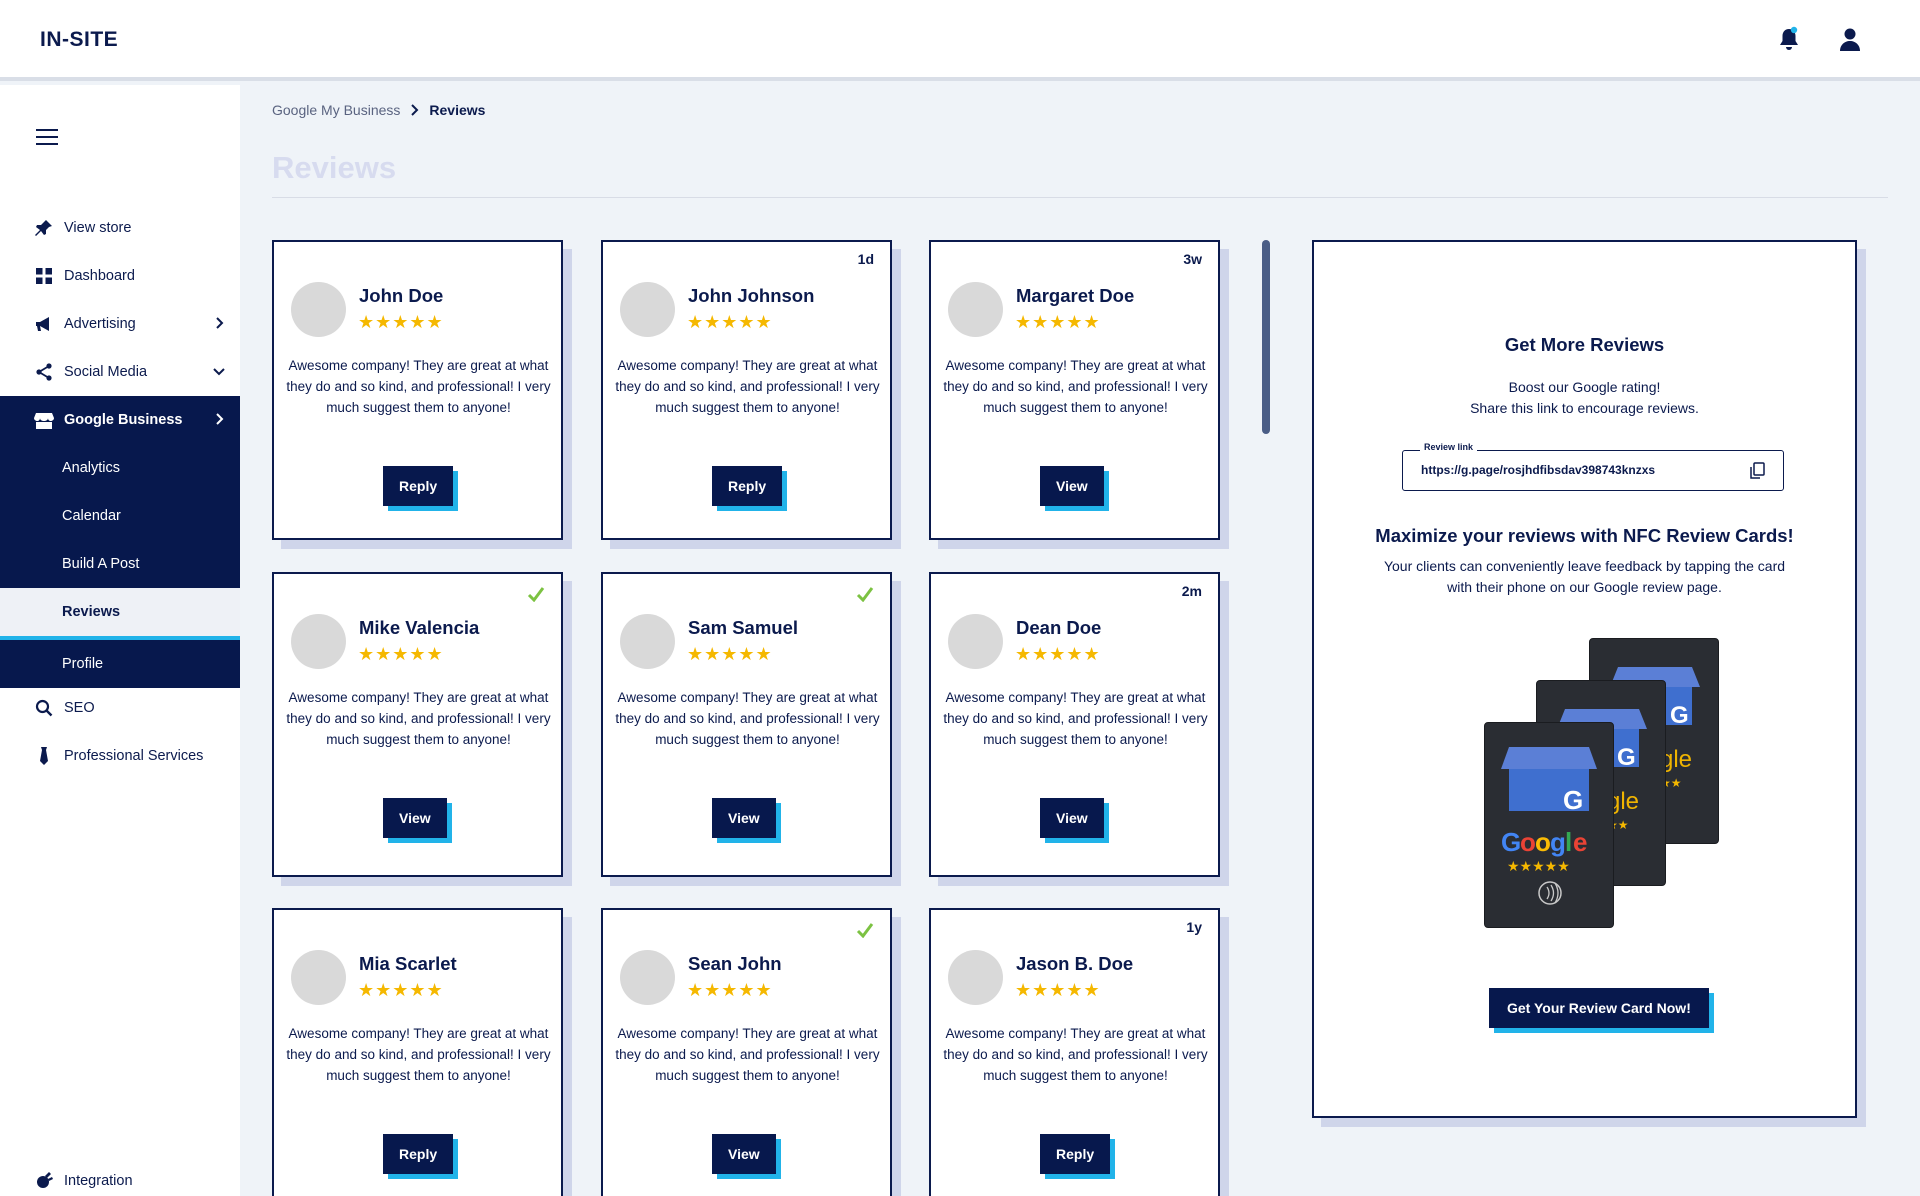  What do you see at coordinates (1538, 470) in the screenshot?
I see `review-link-value: https://g.page/rosjhdfibsdav398743knzxs` at bounding box center [1538, 470].